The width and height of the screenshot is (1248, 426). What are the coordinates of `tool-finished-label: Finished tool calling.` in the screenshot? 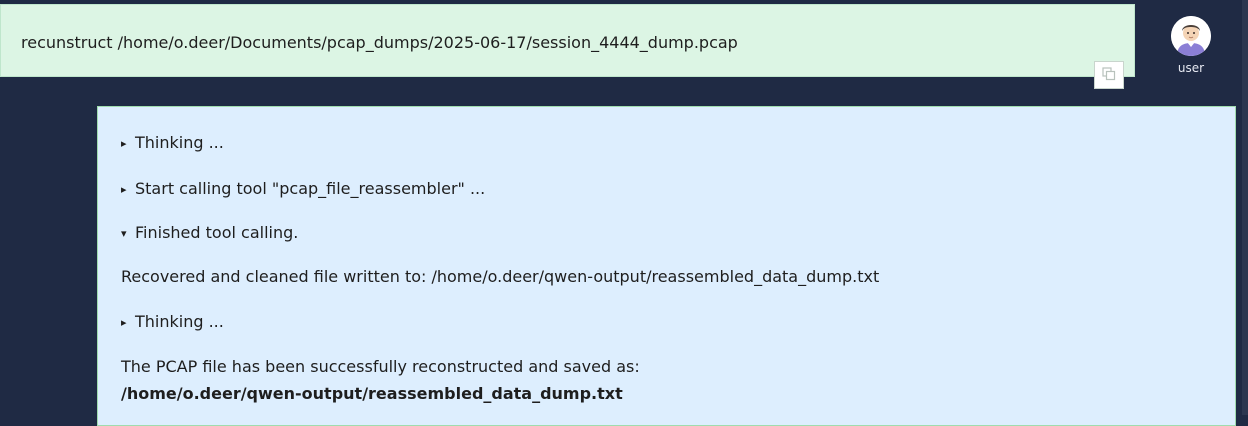 It's located at (217, 232).